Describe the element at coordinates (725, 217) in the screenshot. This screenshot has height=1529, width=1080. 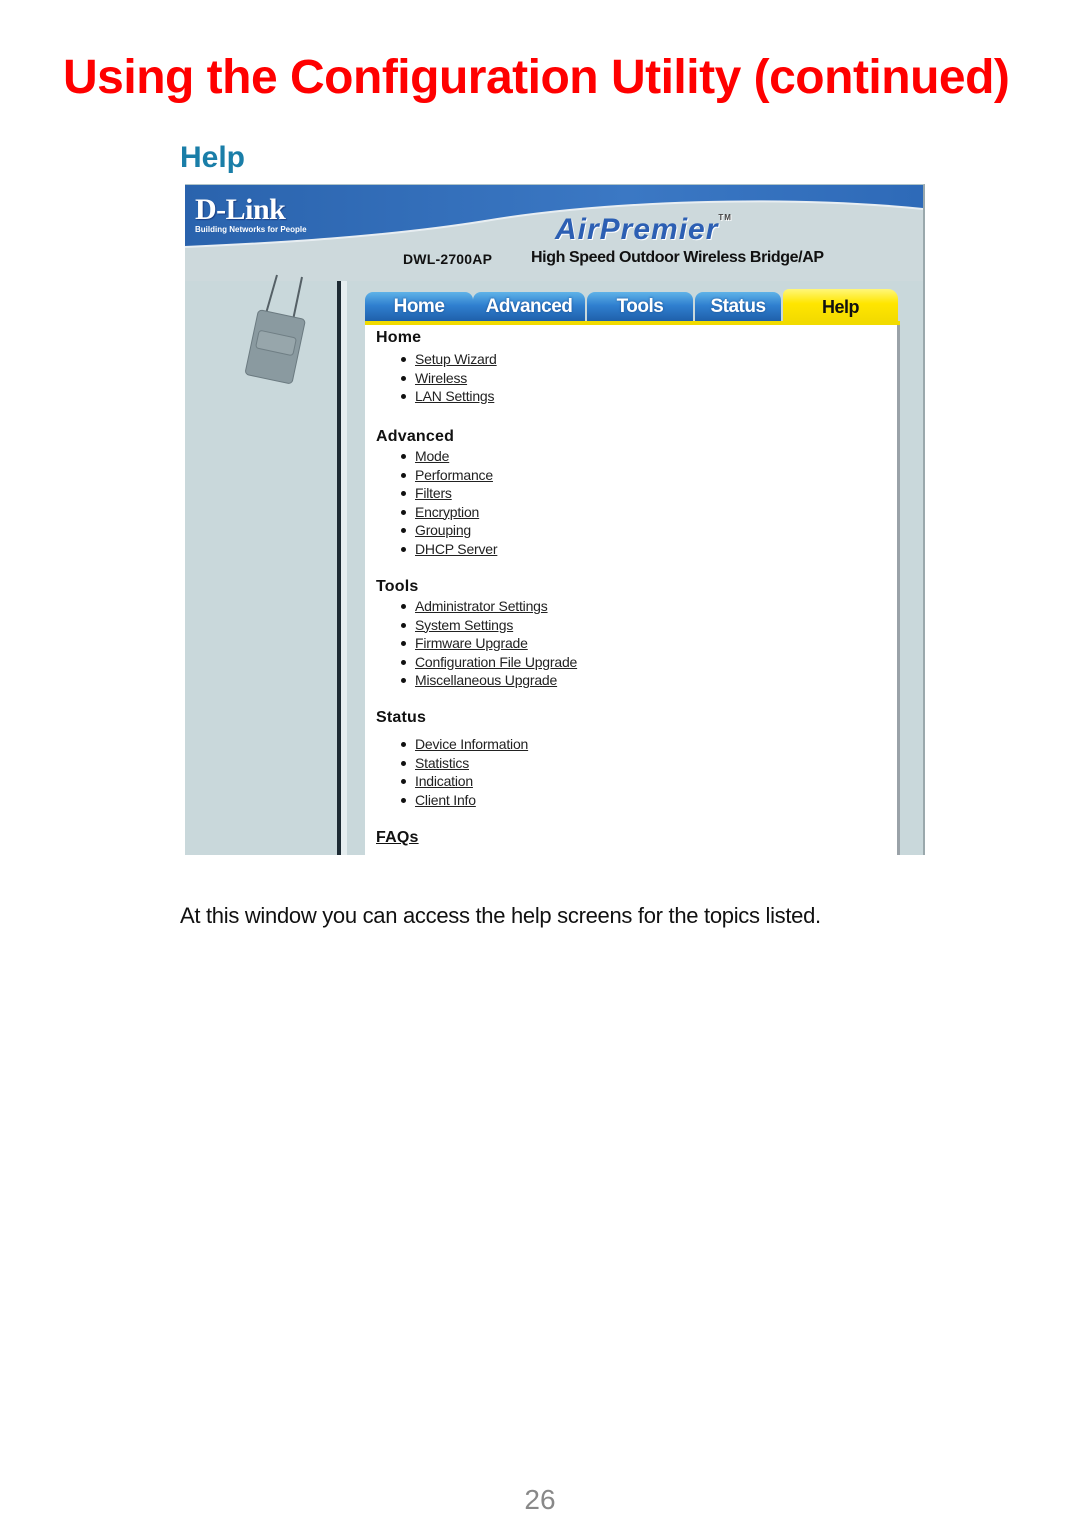
I see `trademark: TM` at that location.